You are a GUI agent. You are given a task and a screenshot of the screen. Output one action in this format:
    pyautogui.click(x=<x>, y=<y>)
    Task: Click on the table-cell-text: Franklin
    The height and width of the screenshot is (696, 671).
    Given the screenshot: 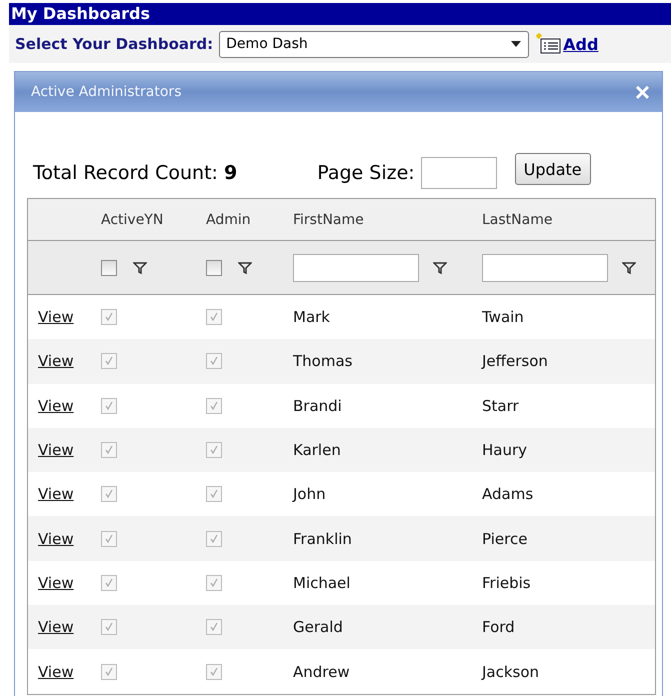 What is the action you would take?
    pyautogui.click(x=322, y=539)
    